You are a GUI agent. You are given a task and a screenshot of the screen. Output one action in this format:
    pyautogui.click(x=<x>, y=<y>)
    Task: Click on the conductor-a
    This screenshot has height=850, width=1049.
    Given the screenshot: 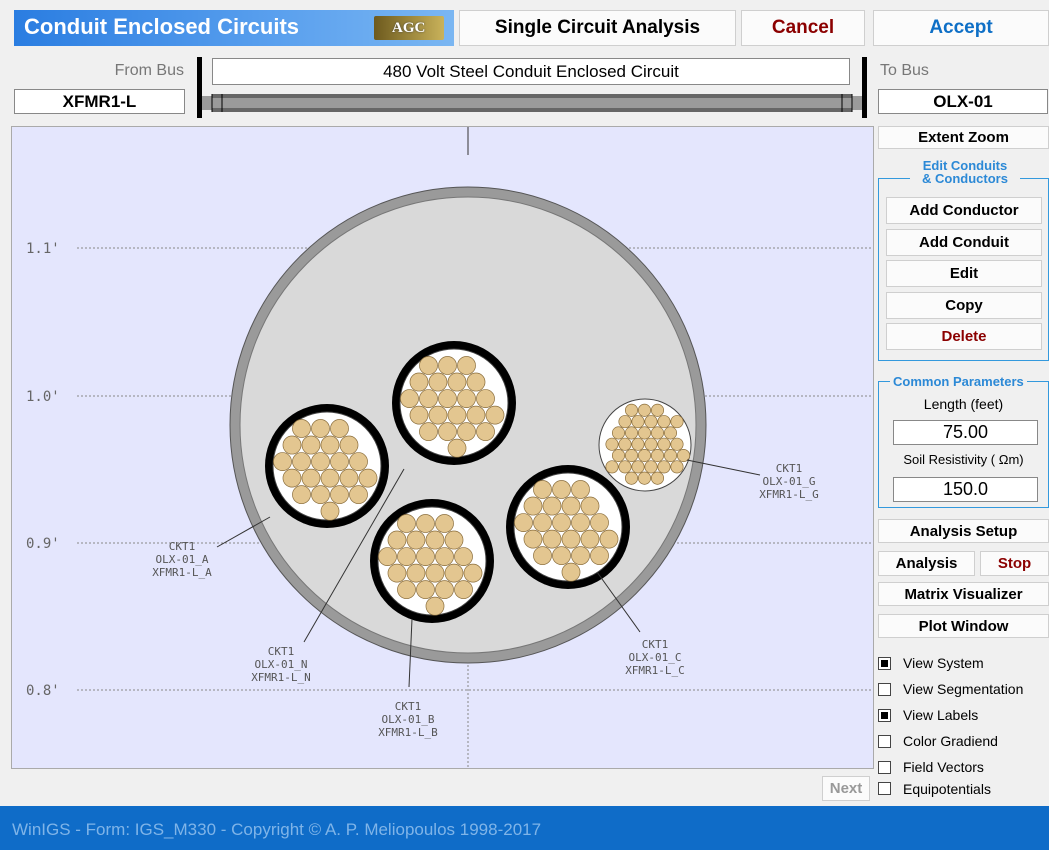 What is the action you would take?
    pyautogui.click(x=327, y=466)
    